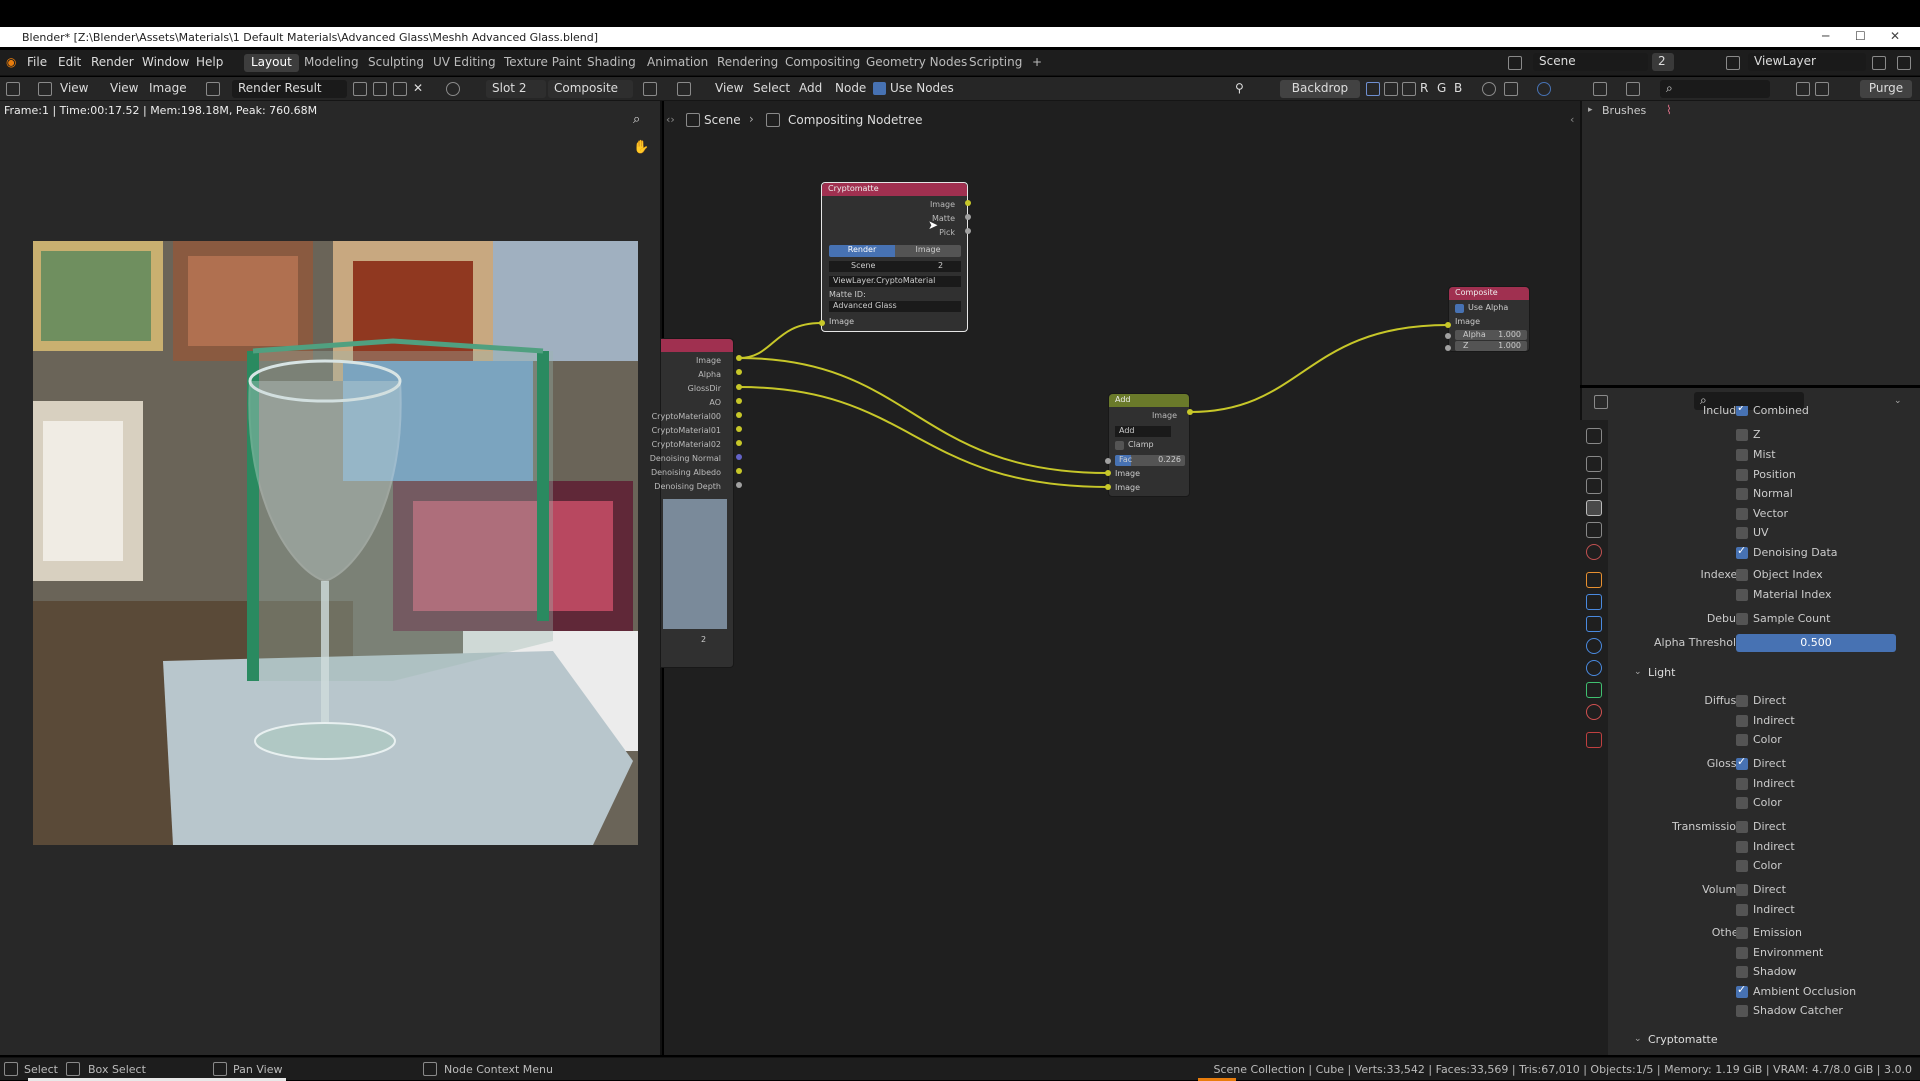 The image size is (1920, 1081). I want to click on image-name-field: Render Result, so click(289, 89).